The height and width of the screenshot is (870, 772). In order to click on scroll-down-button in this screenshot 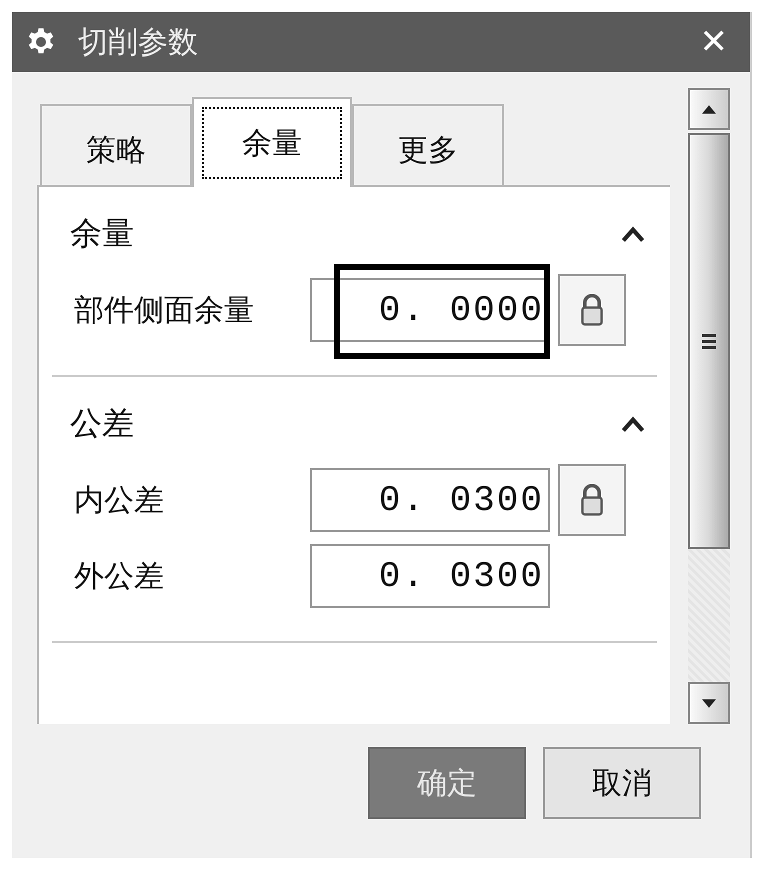, I will do `click(709, 703)`.